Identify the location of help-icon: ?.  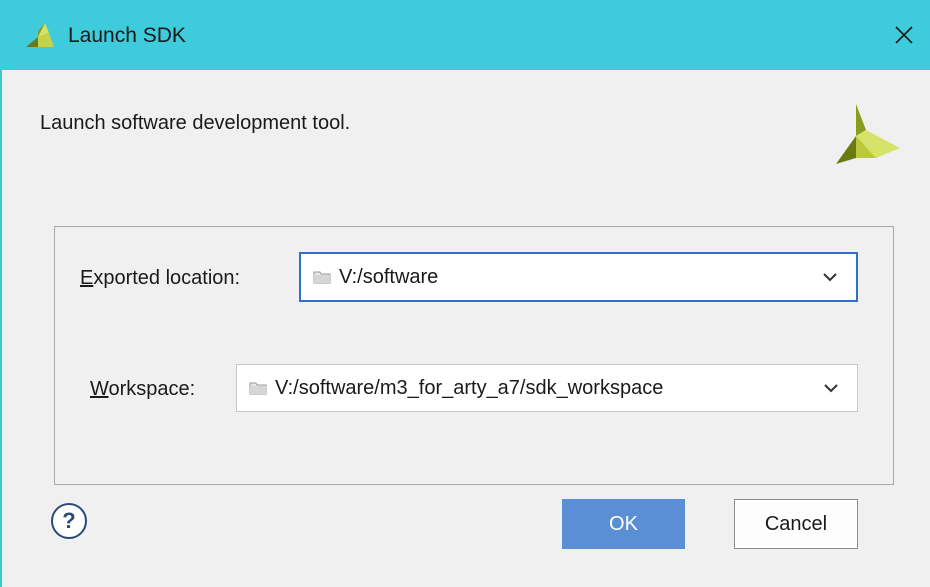
(69, 520).